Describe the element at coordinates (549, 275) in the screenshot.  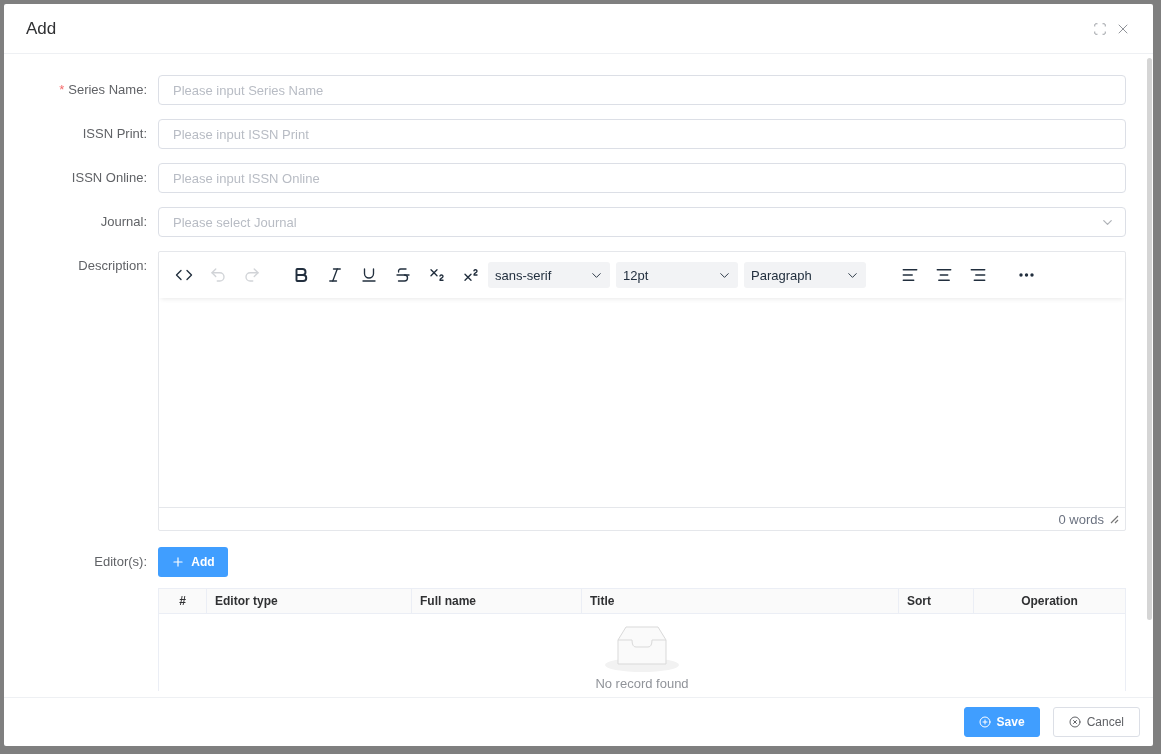
I see `toolbar-dropdown: sans-serif` at that location.